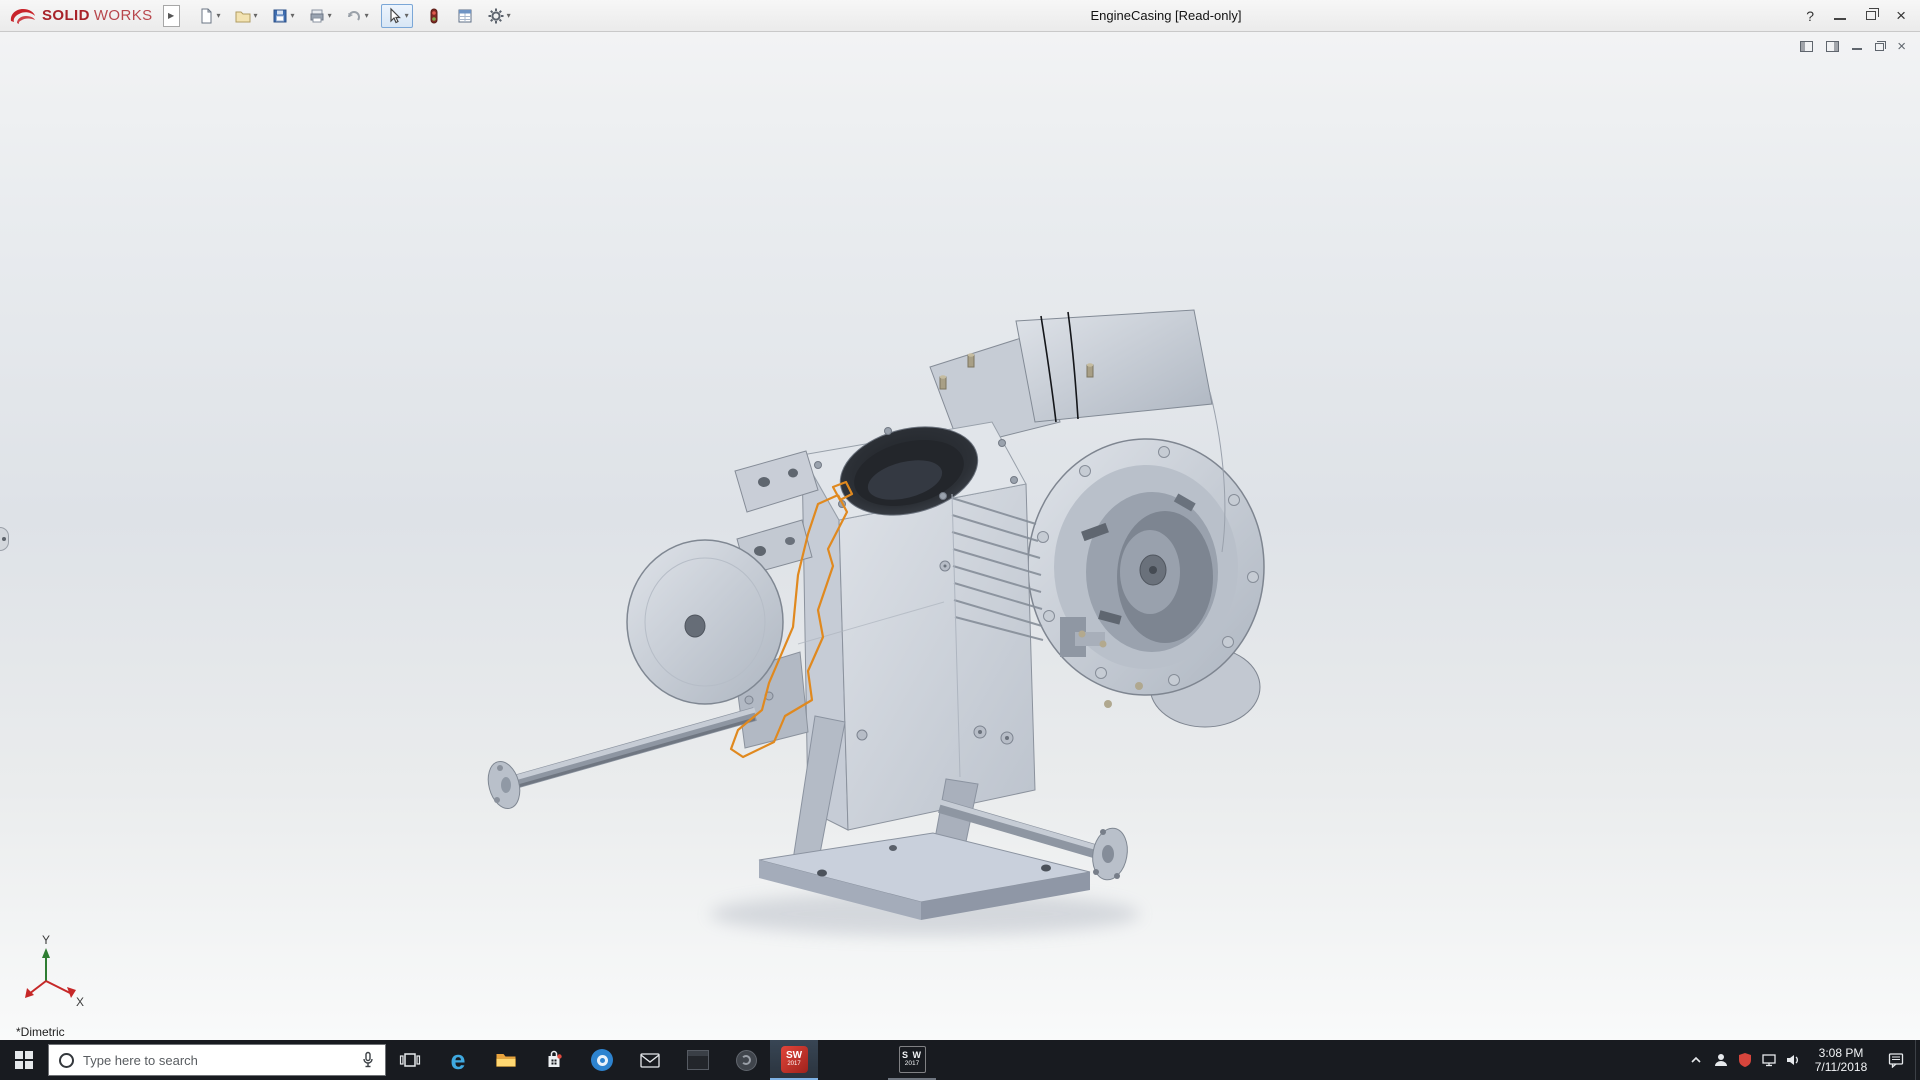  I want to click on save-icon, so click(280, 15).